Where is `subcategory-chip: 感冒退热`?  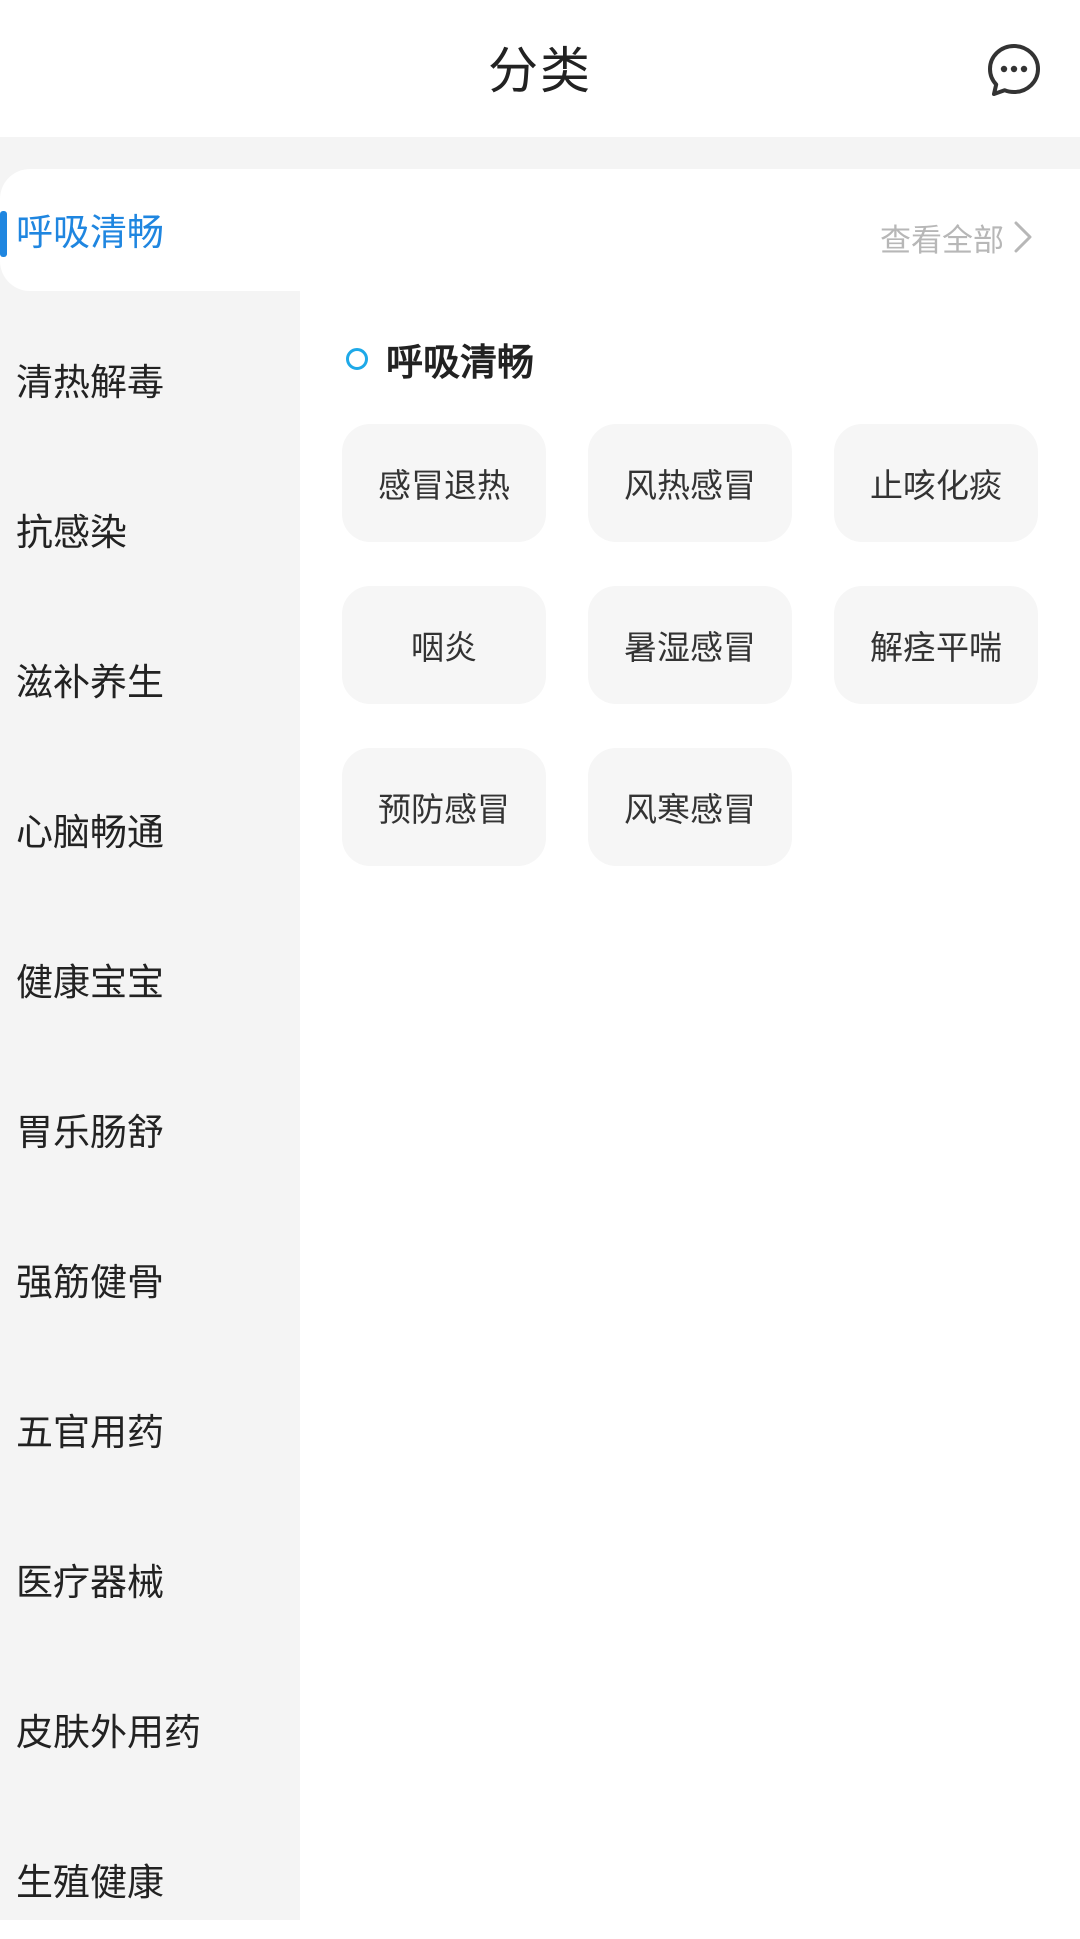
subcategory-chip: 感冒退热 is located at coordinates (444, 483).